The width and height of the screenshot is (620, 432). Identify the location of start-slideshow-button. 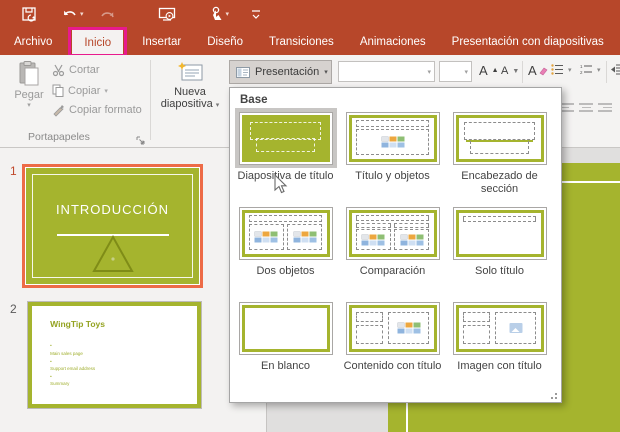
(167, 14).